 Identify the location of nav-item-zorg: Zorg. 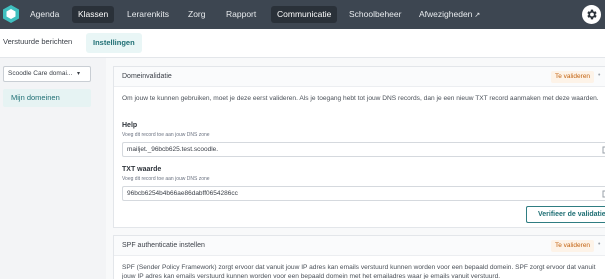
(196, 14).